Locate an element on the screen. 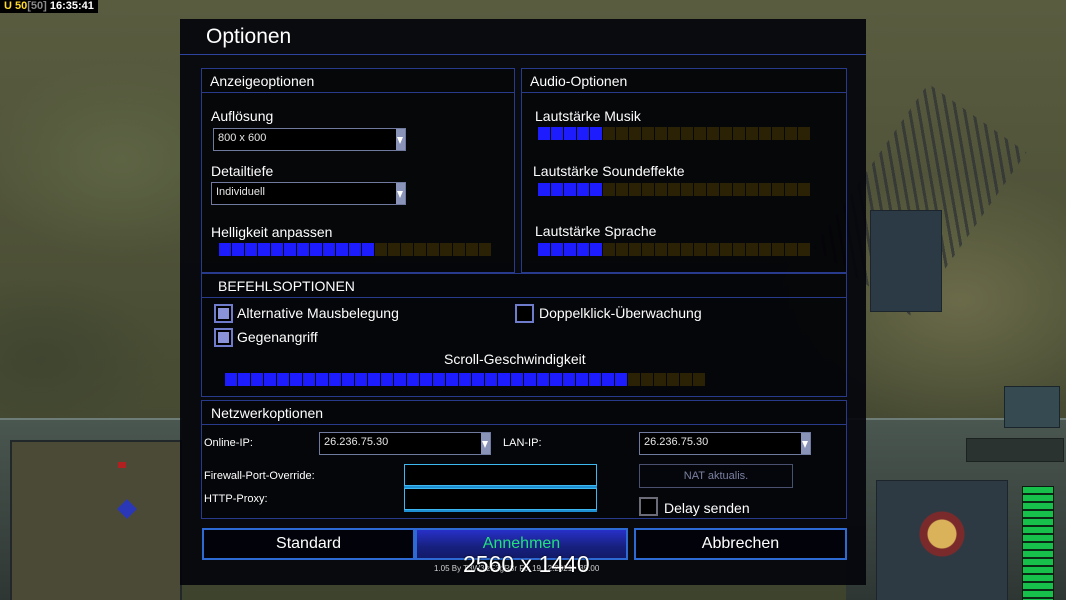  counterattack-label: Gegenangriff is located at coordinates (277, 337).